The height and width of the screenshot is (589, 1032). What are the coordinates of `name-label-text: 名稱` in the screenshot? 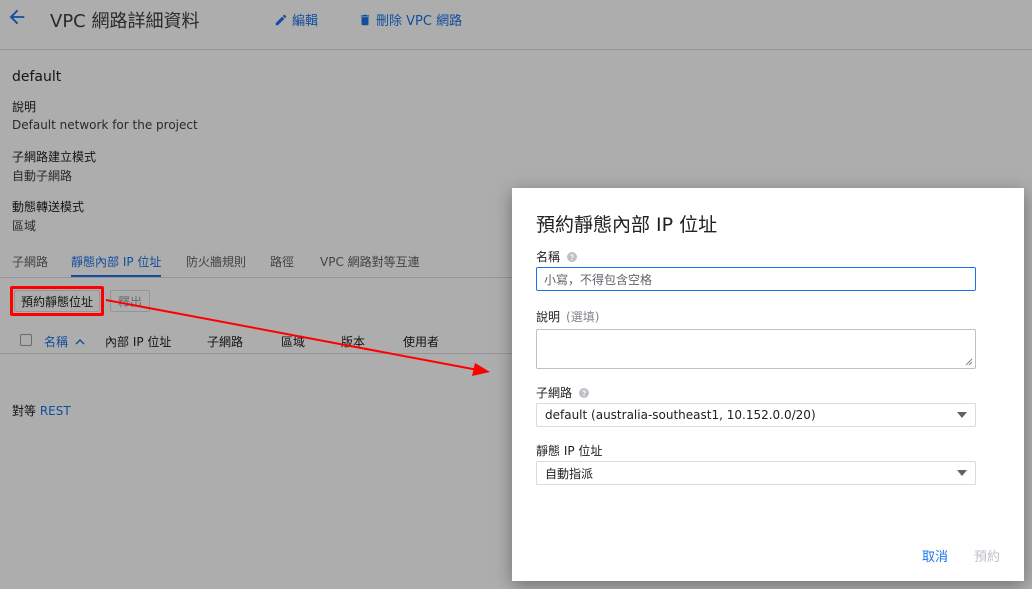 It's located at (548, 257).